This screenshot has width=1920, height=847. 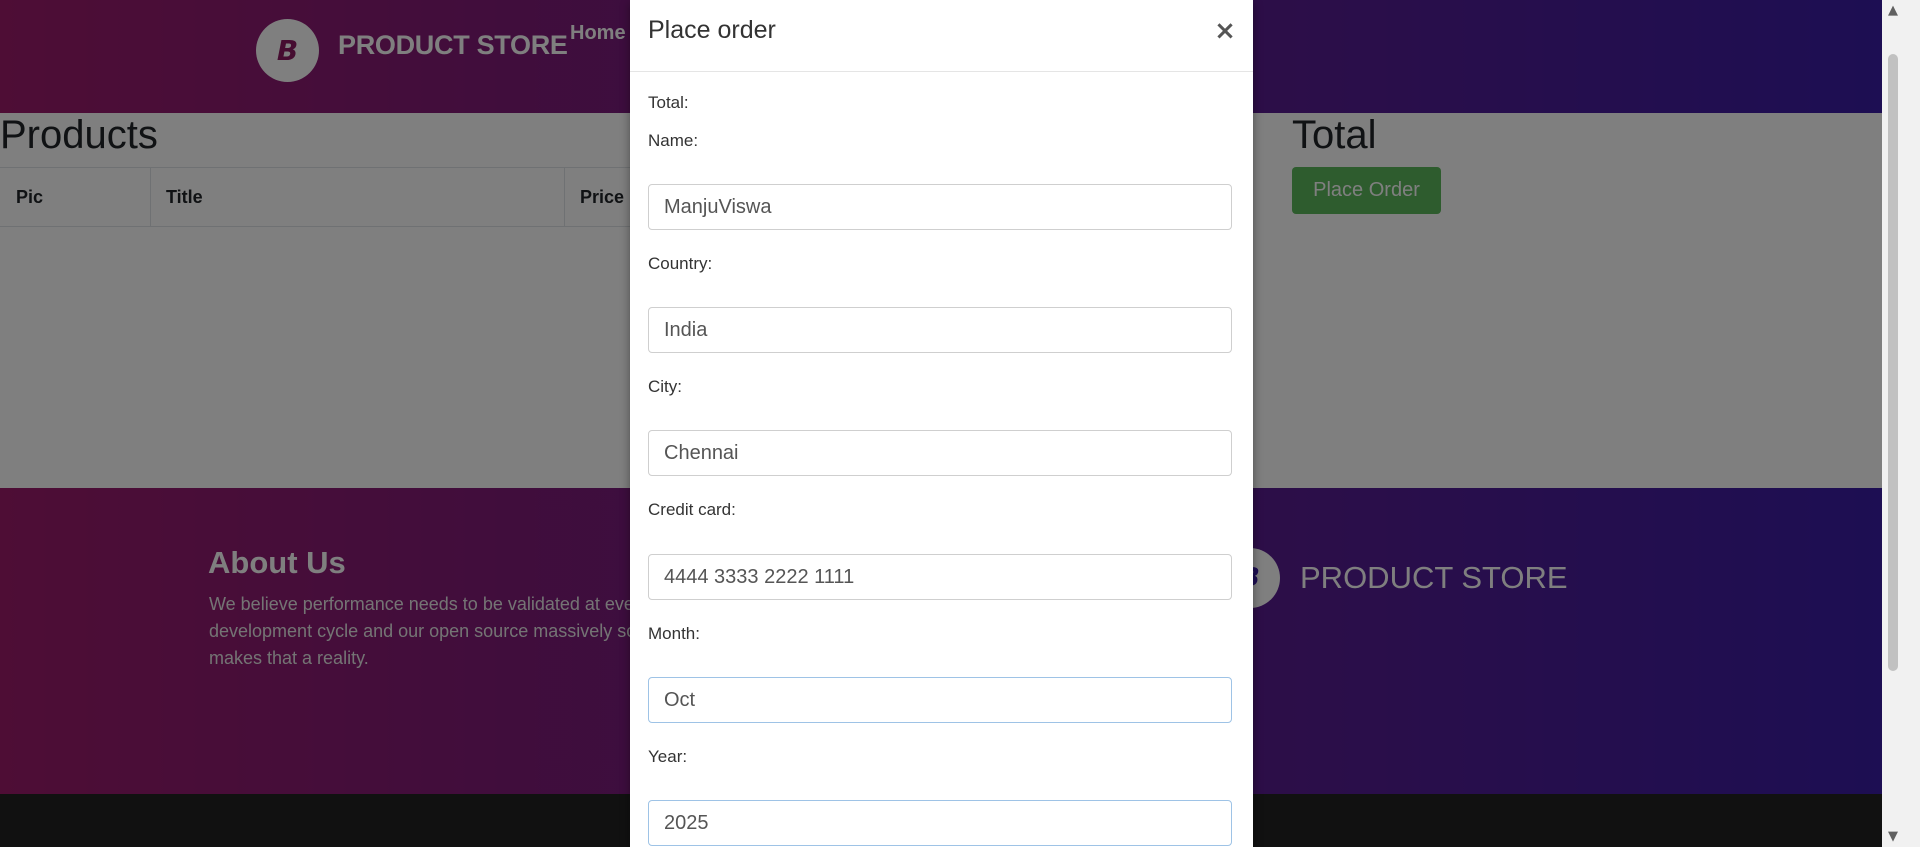 What do you see at coordinates (1893, 362) in the screenshot?
I see `scrollbar-thumb` at bounding box center [1893, 362].